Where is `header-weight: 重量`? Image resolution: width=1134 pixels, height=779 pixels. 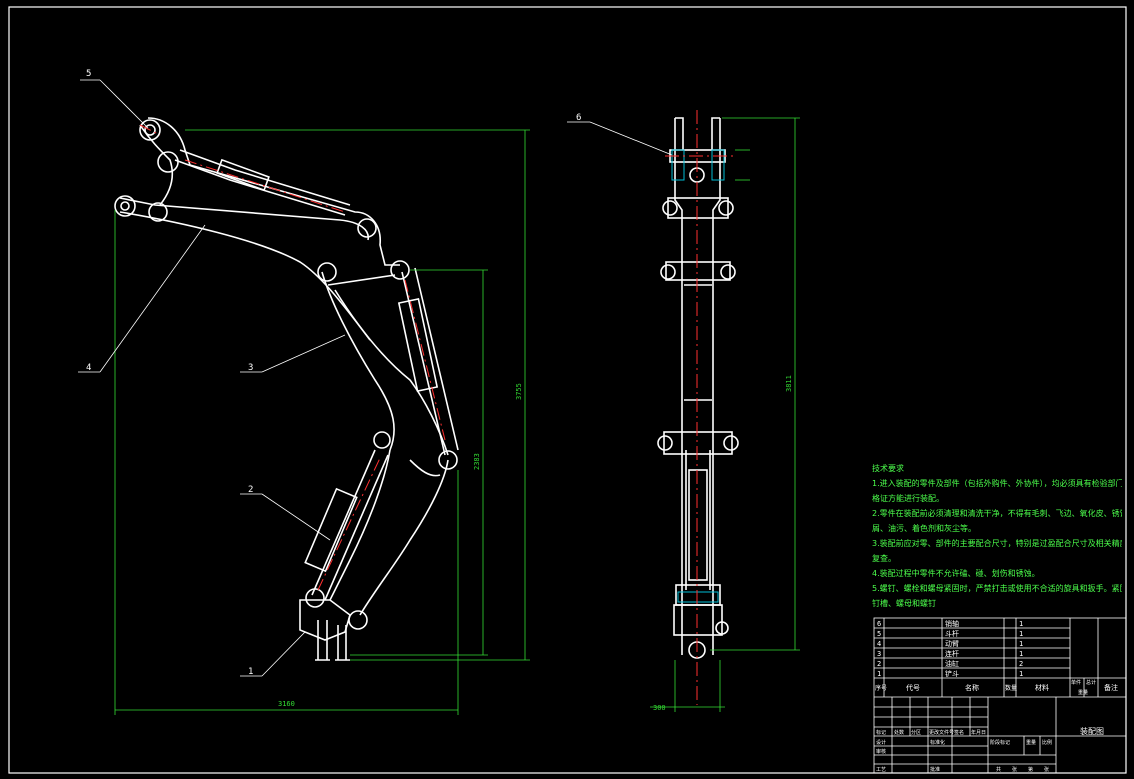 header-weight: 重量 is located at coordinates (1083, 692).